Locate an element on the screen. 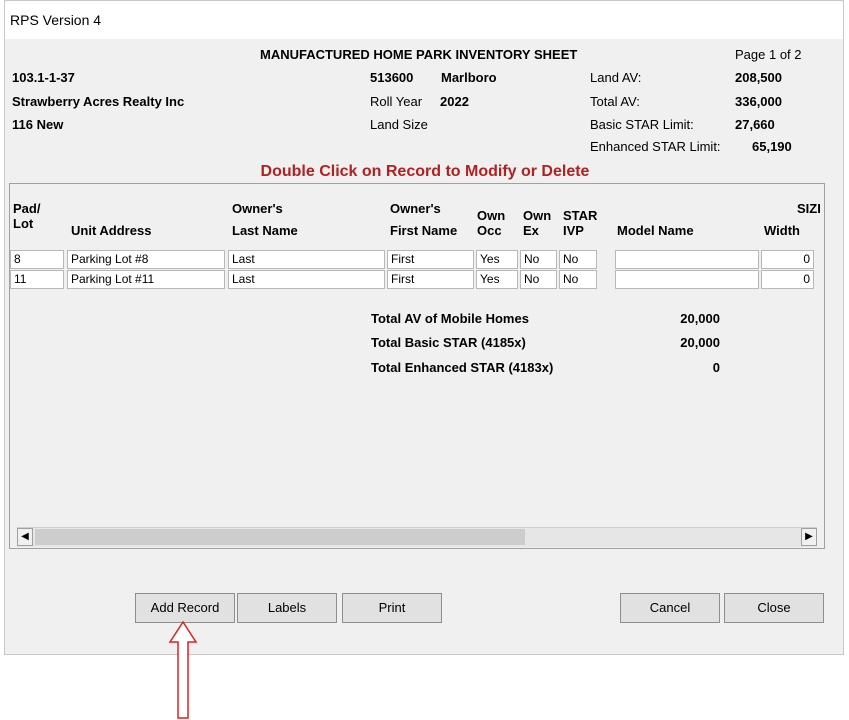 The image size is (849, 720). sheet-title: MANUFACTURED HOME PARK INVENTORY SHEET is located at coordinates (419, 54).